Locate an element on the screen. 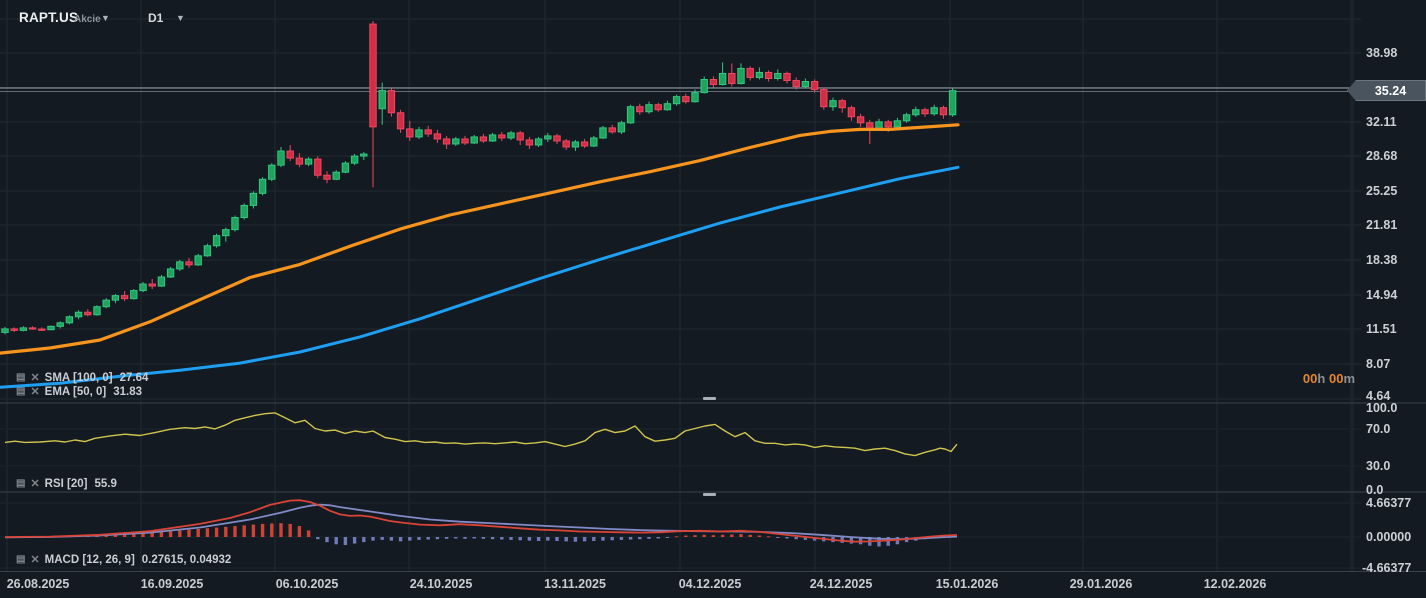 The width and height of the screenshot is (1426, 598). indicator-value: 31.83 is located at coordinates (128, 392).